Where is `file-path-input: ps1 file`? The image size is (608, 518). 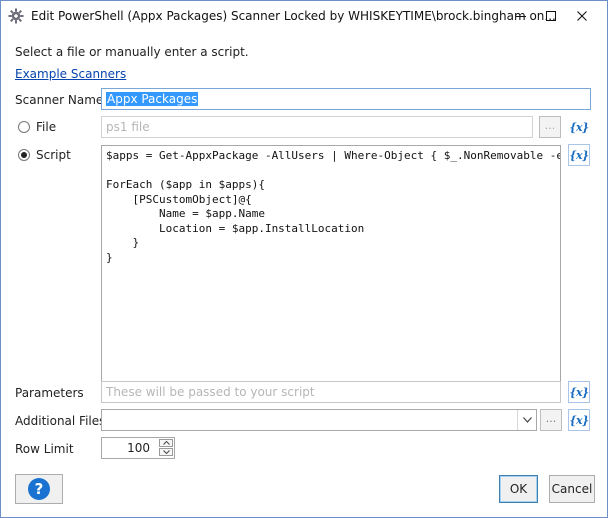
file-path-input: ps1 file is located at coordinates (317, 127).